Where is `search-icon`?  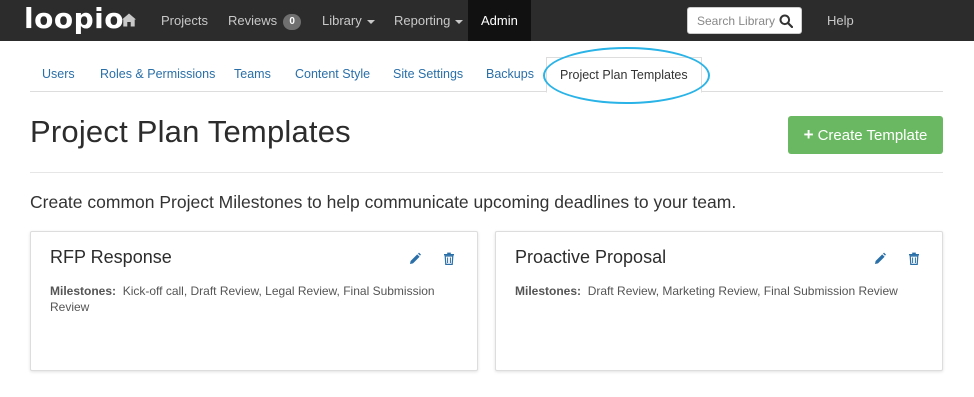 search-icon is located at coordinates (786, 21).